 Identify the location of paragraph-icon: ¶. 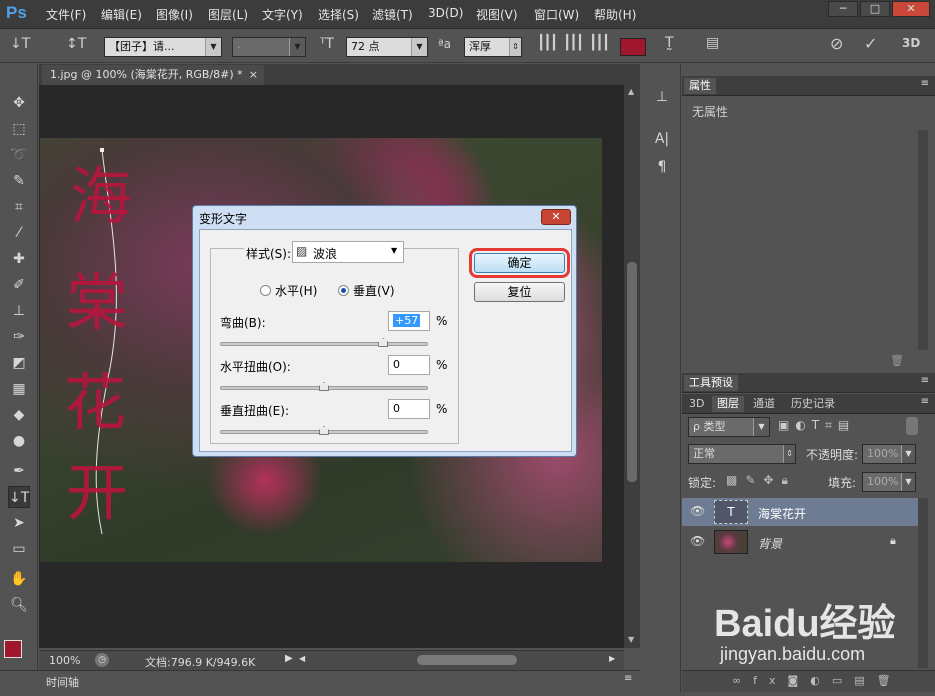
(662, 167).